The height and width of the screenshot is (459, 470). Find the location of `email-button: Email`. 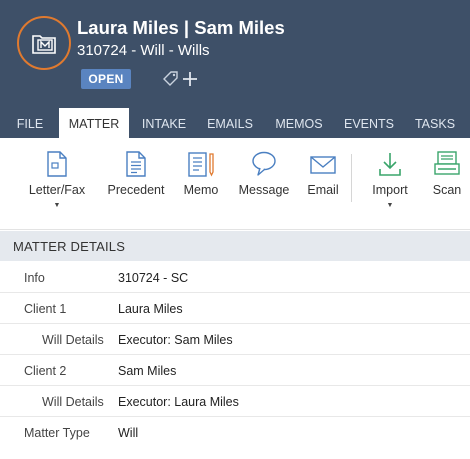

email-button: Email is located at coordinates (323, 184).